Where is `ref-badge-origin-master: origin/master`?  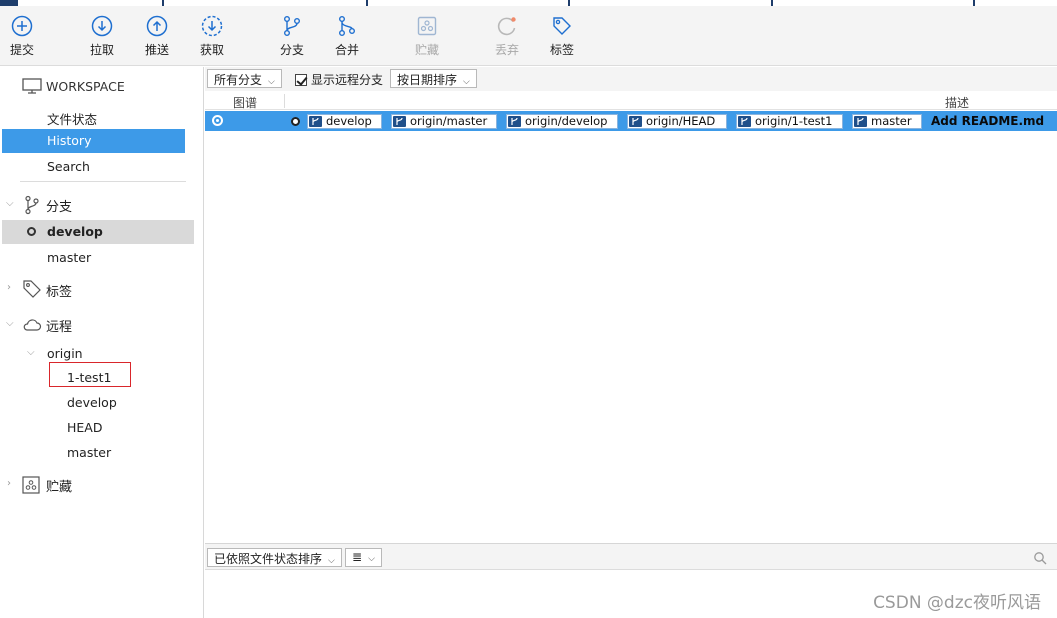
ref-badge-origin-master: origin/master is located at coordinates (444, 121).